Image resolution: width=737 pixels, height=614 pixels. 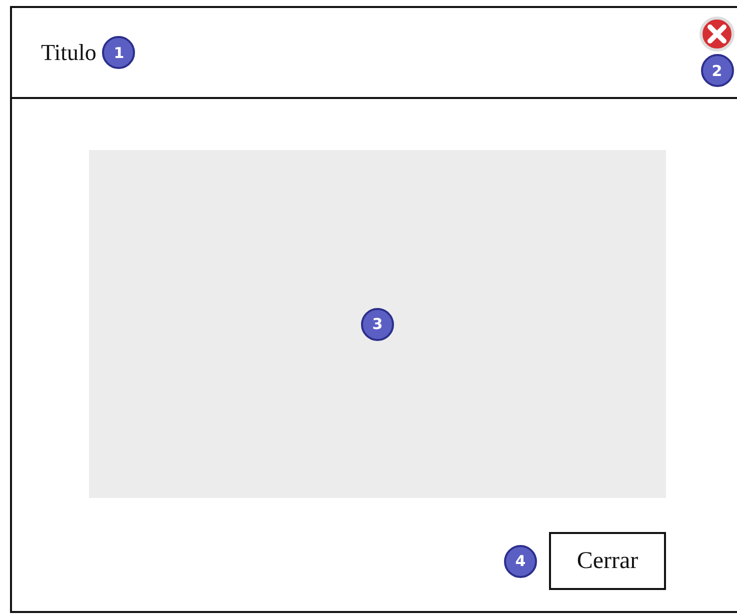 What do you see at coordinates (717, 70) in the screenshot?
I see `number-badge: 2` at bounding box center [717, 70].